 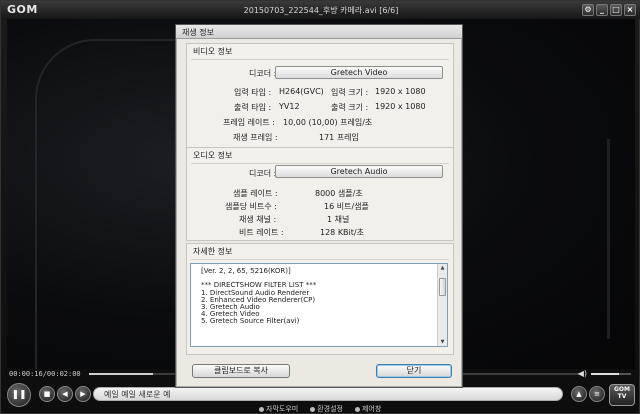 I want to click on close-icon: ×, so click(x=630, y=10).